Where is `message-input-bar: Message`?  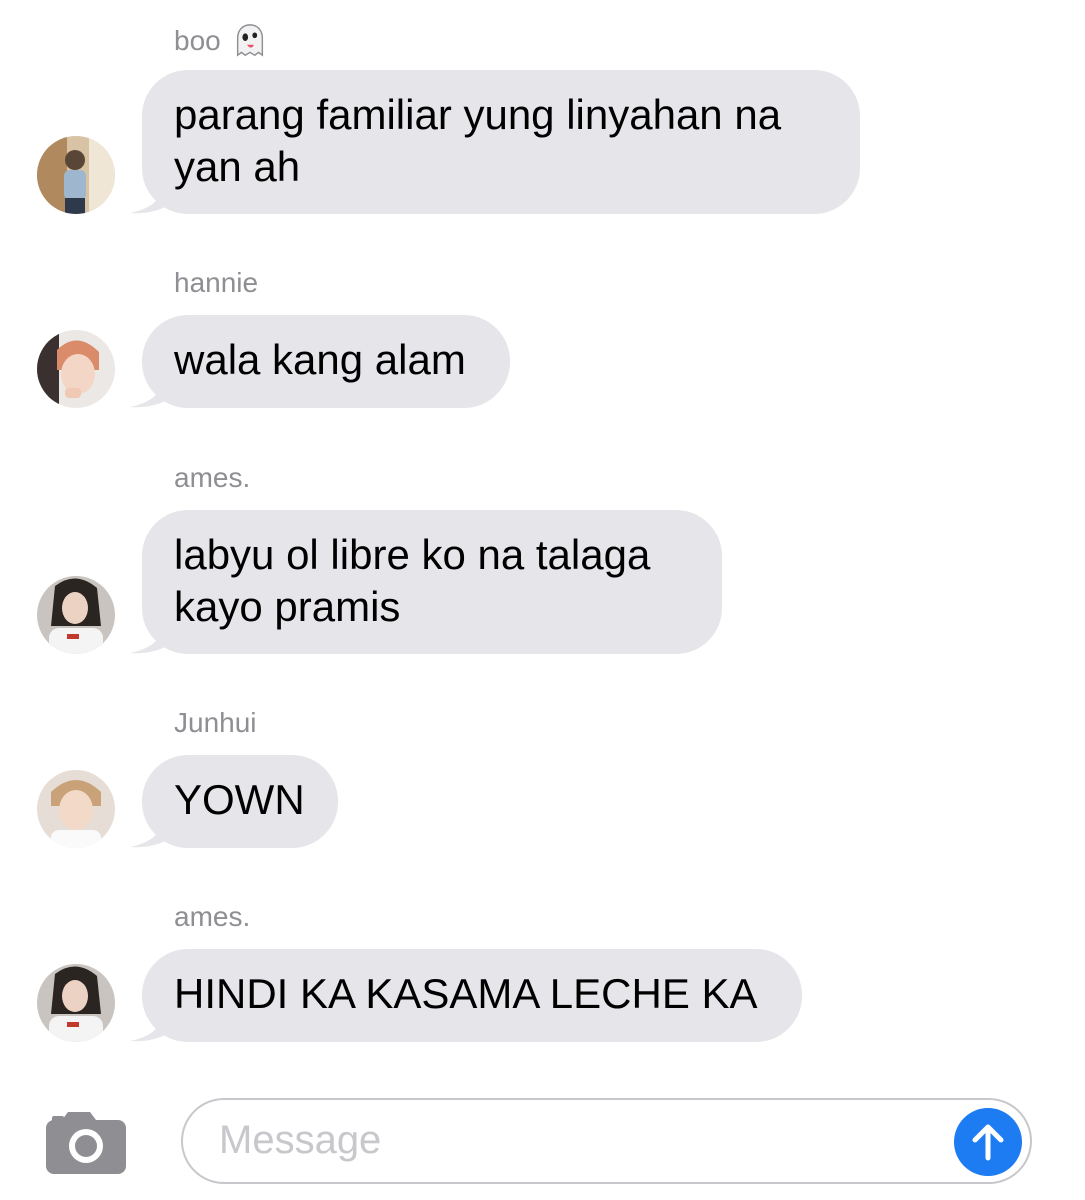 message-input-bar: Message is located at coordinates (542, 1145).